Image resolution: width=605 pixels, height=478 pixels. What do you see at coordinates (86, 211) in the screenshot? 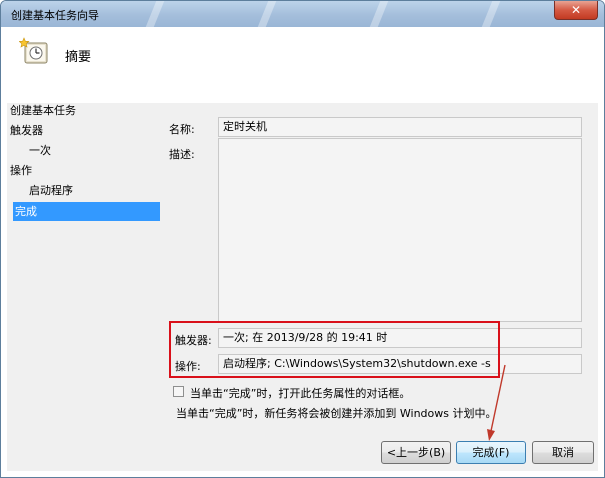
I see `nav-step-finish: 完成` at bounding box center [86, 211].